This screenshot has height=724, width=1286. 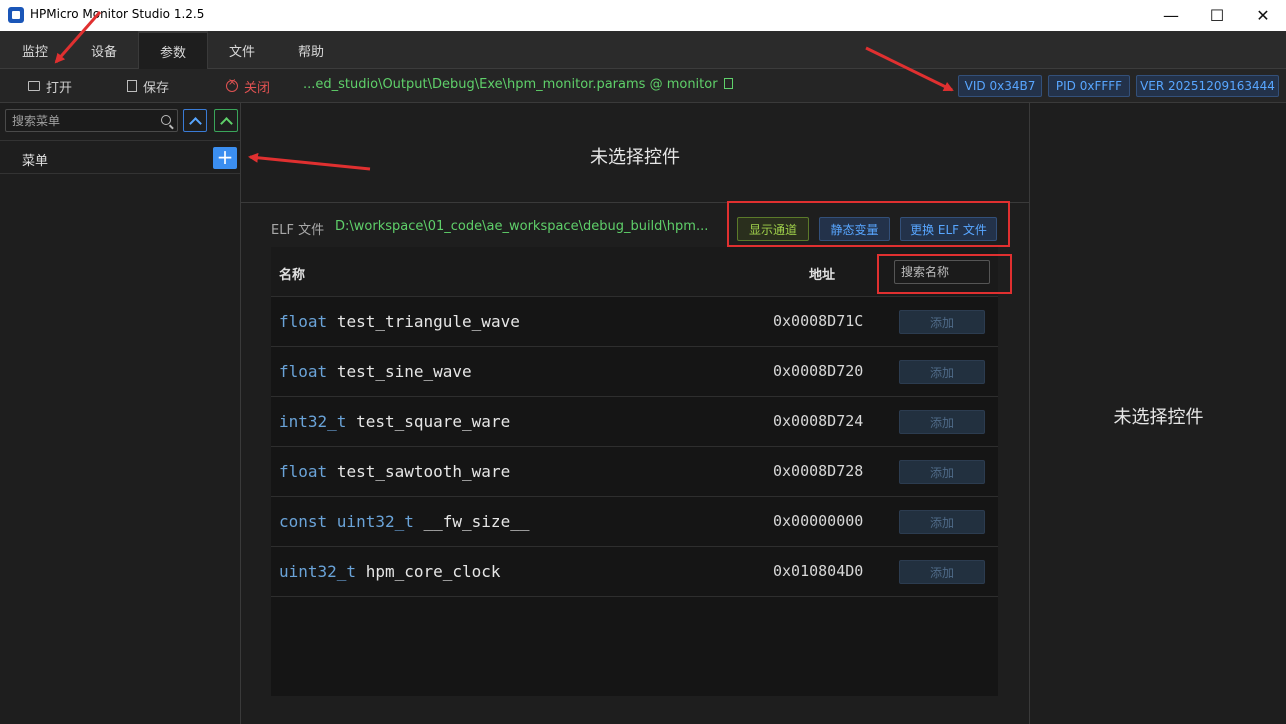 What do you see at coordinates (34, 86) in the screenshot?
I see `folder-icon` at bounding box center [34, 86].